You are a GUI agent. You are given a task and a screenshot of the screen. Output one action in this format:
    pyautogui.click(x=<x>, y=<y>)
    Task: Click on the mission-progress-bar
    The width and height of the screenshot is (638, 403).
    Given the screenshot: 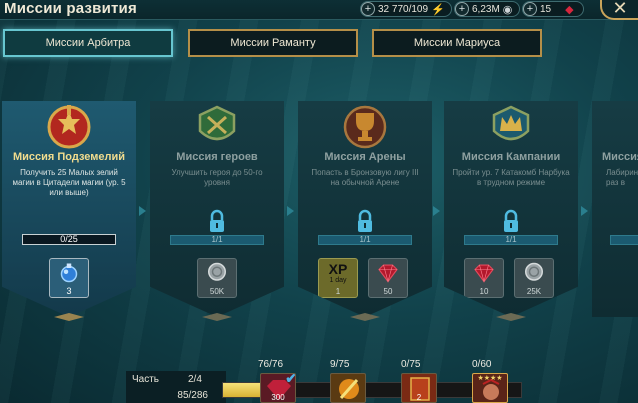 What is the action you would take?
    pyautogui.click(x=624, y=240)
    